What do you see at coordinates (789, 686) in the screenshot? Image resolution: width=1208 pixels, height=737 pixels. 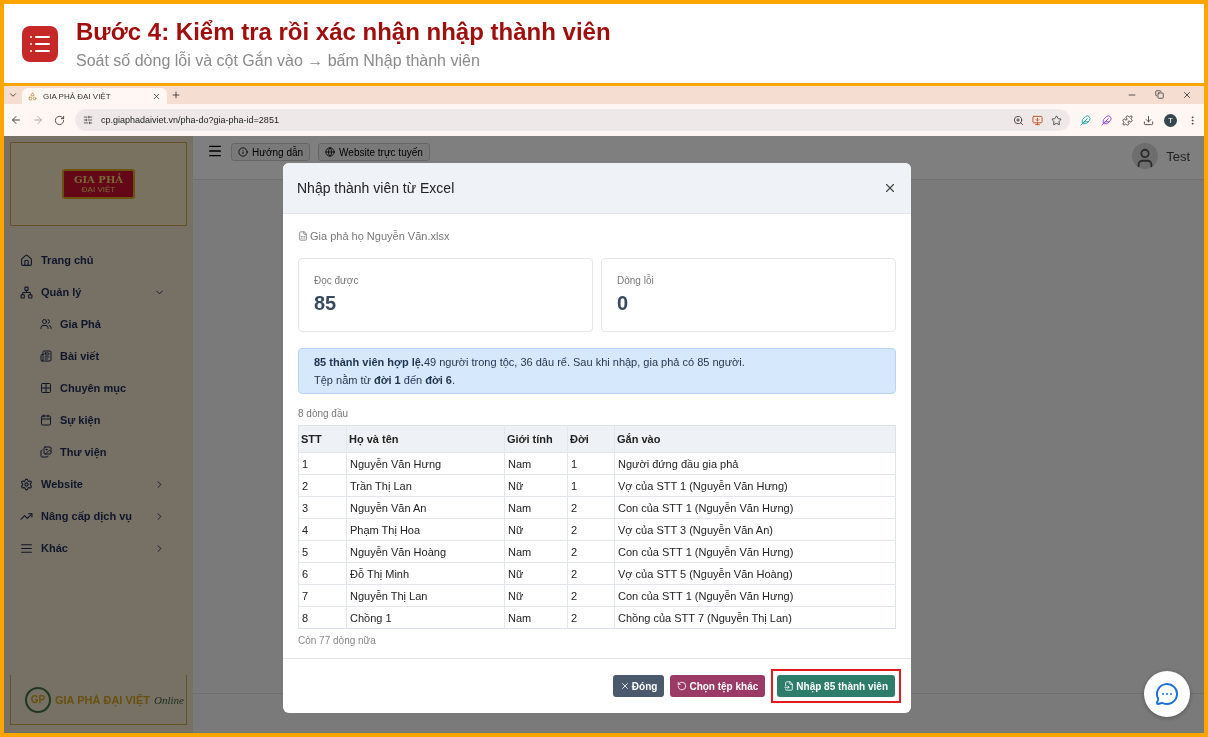 I see `import-icon` at bounding box center [789, 686].